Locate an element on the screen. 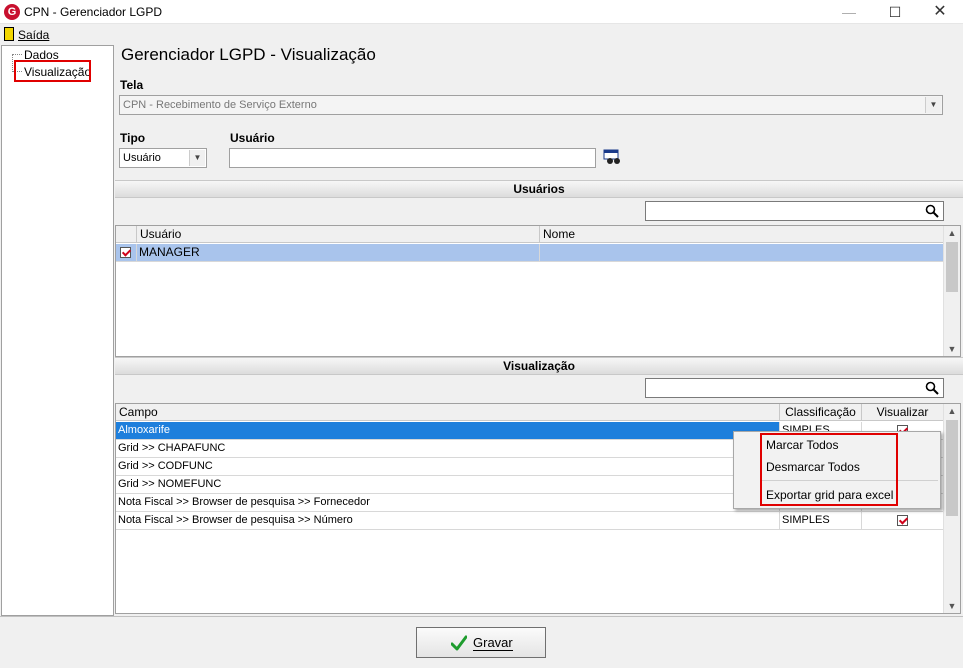 This screenshot has height=668, width=963. campo-cell: Grid >> CHAPAFUNC is located at coordinates (448, 448).